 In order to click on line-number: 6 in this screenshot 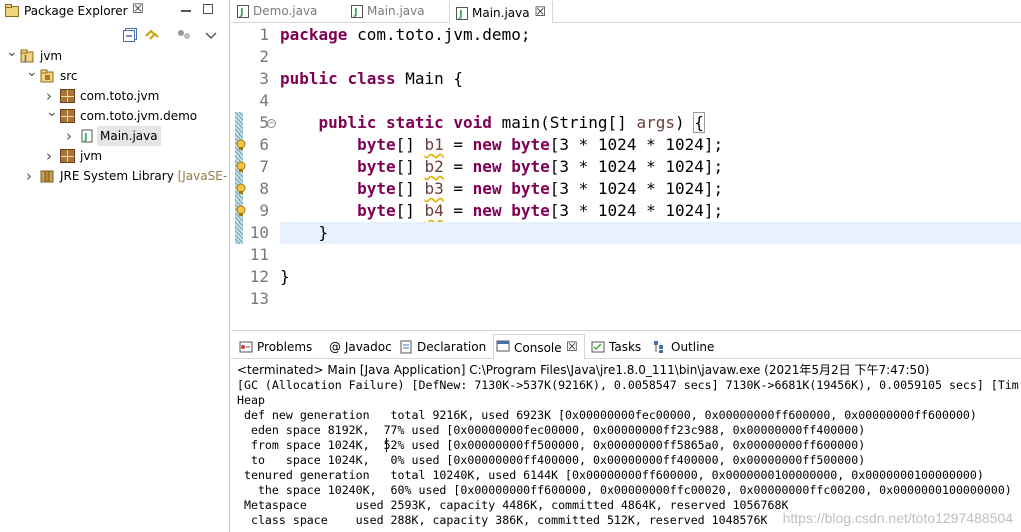, I will do `click(264, 144)`.